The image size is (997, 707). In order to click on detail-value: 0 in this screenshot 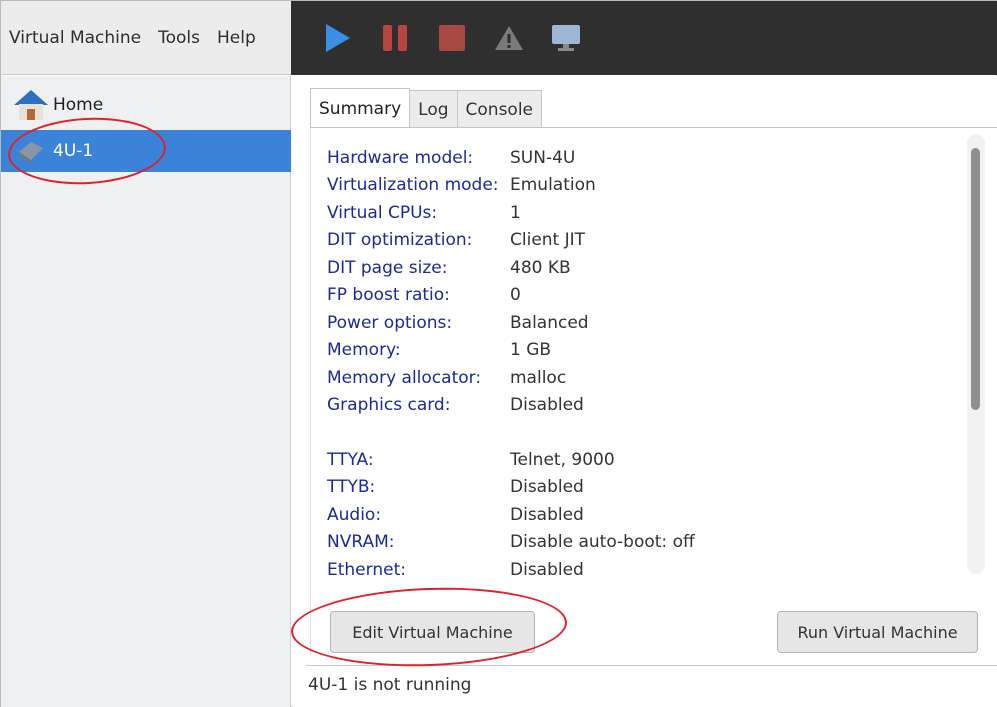, I will do `click(515, 295)`.